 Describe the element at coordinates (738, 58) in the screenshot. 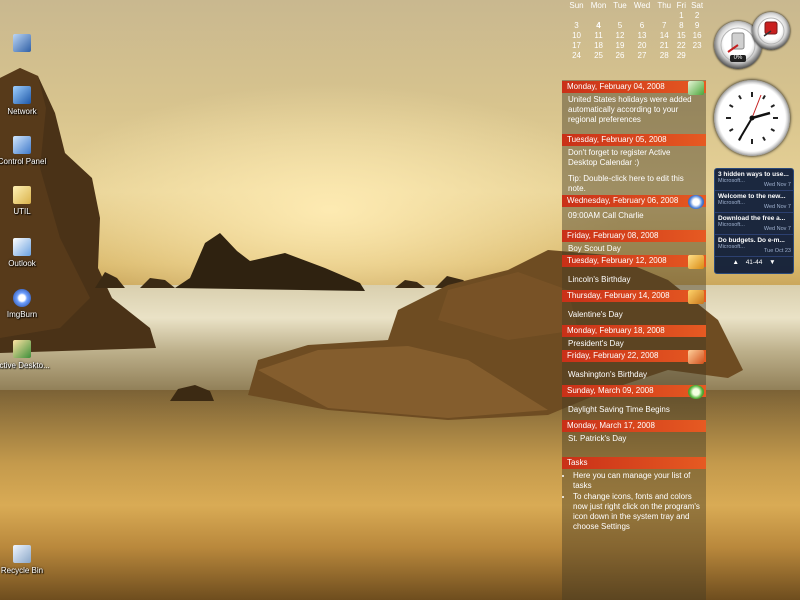

I see `gauge-value: 0%` at that location.